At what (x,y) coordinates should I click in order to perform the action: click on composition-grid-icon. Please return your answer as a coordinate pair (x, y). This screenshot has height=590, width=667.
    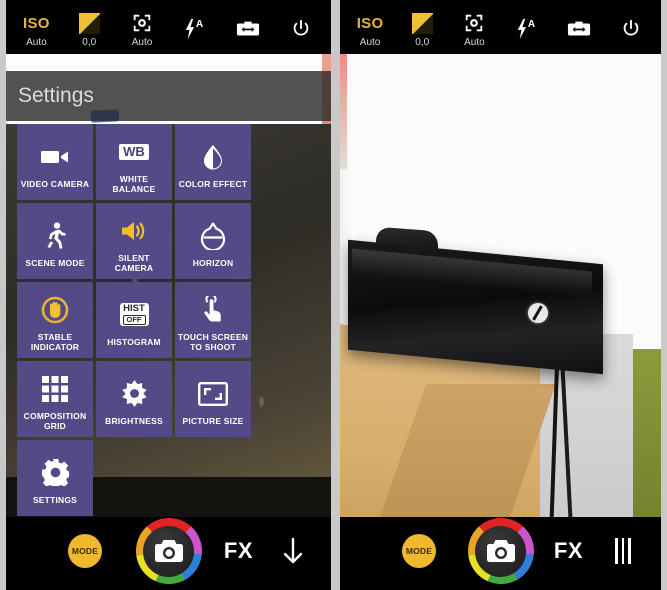
    Looking at the image, I should click on (55, 389).